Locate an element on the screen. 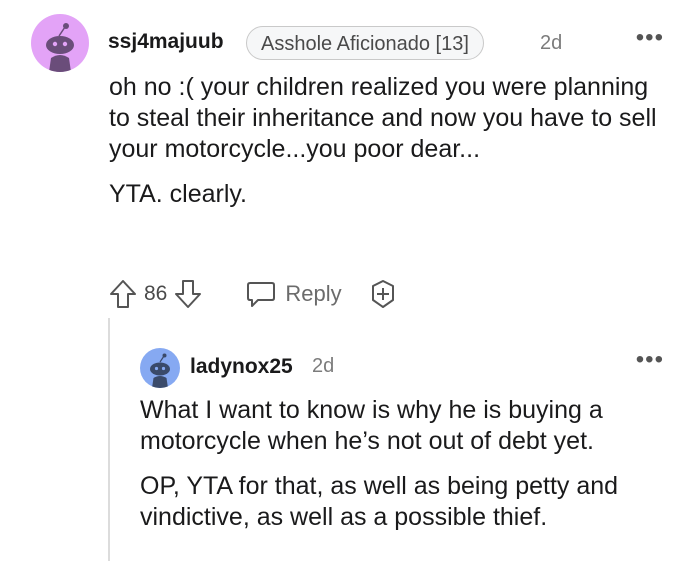  comment-paragraph: YTA. clearly. is located at coordinates (178, 194).